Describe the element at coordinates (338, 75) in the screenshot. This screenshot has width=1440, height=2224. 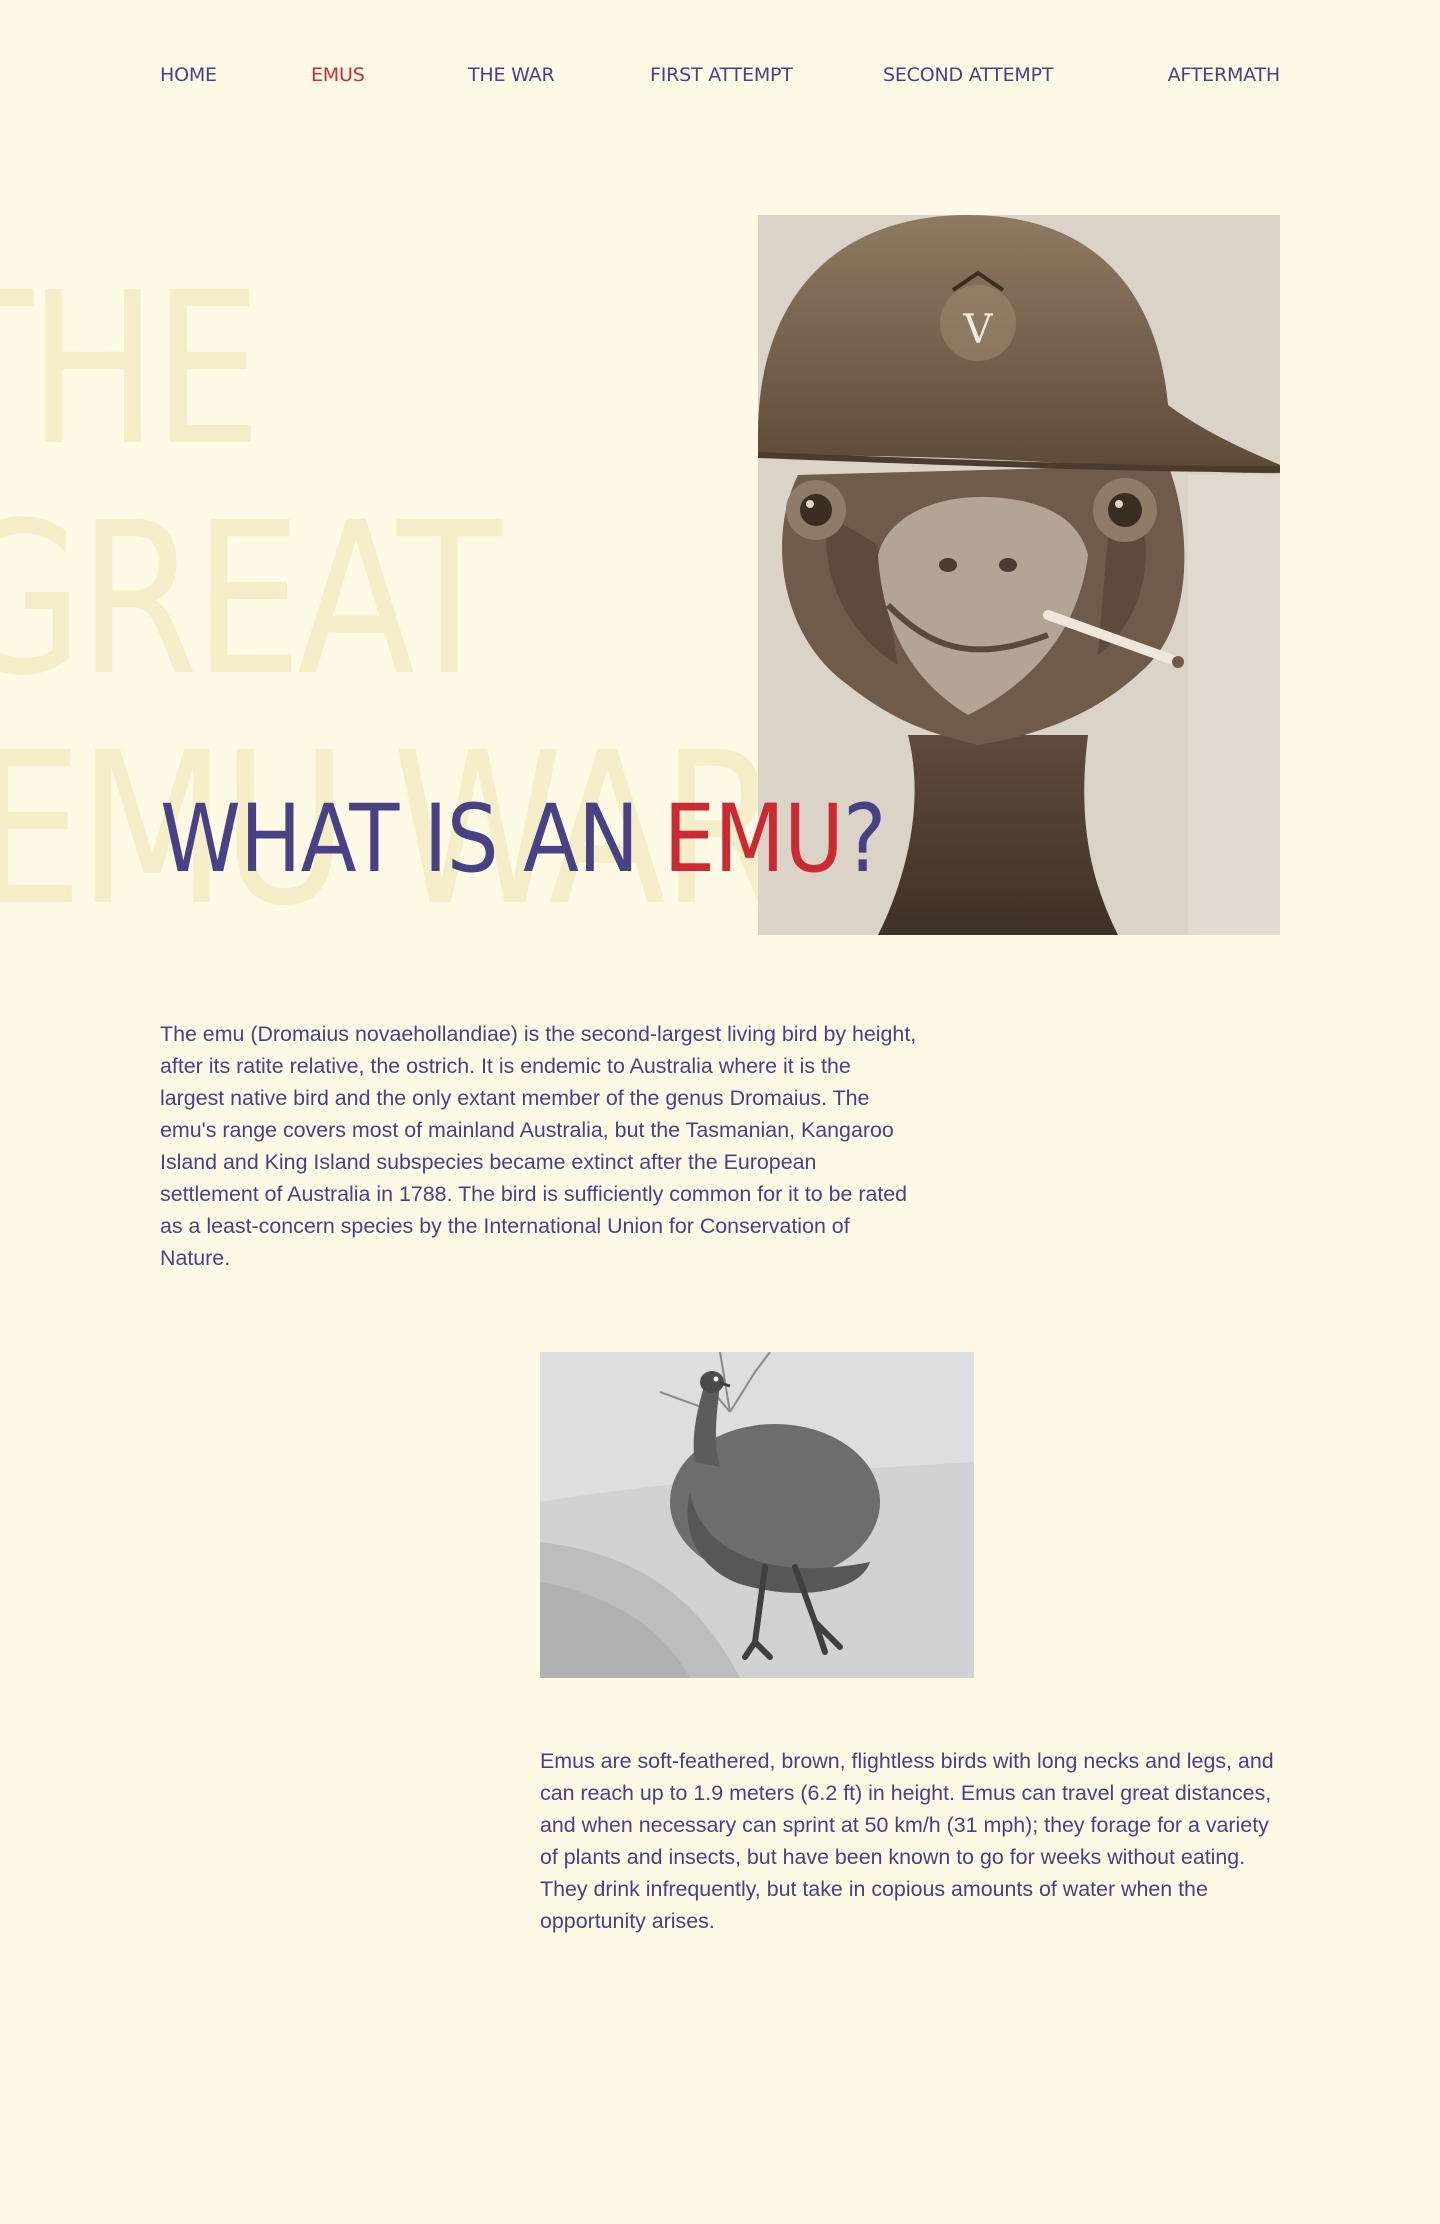
I see `nav-emus-link: EMUS` at that location.